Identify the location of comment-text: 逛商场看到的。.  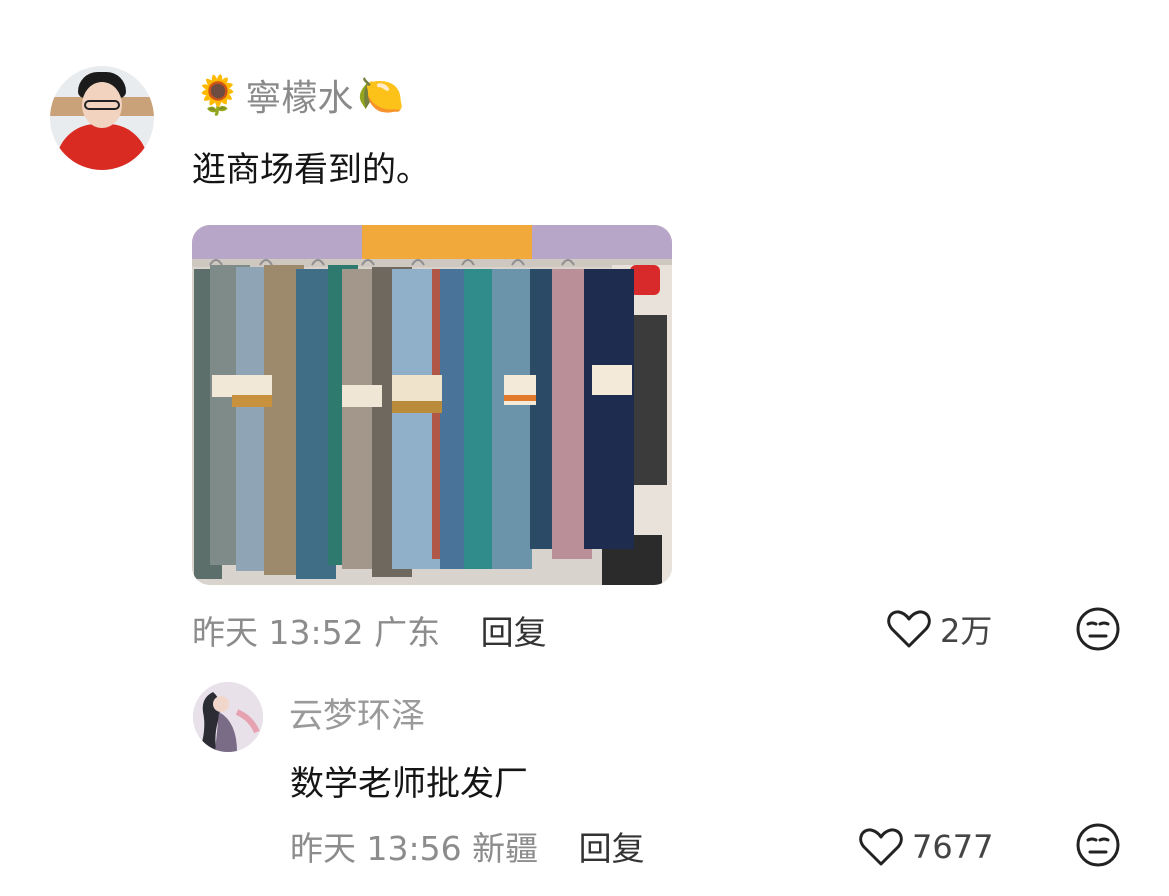
(311, 170).